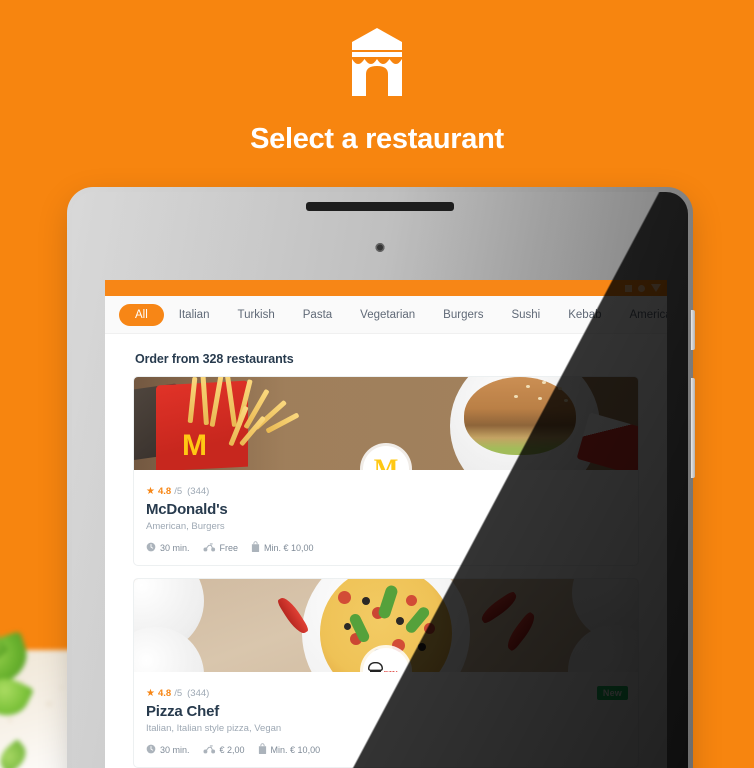 This screenshot has width=754, height=768. I want to click on restaurant-hero-image: M M, so click(386, 423).